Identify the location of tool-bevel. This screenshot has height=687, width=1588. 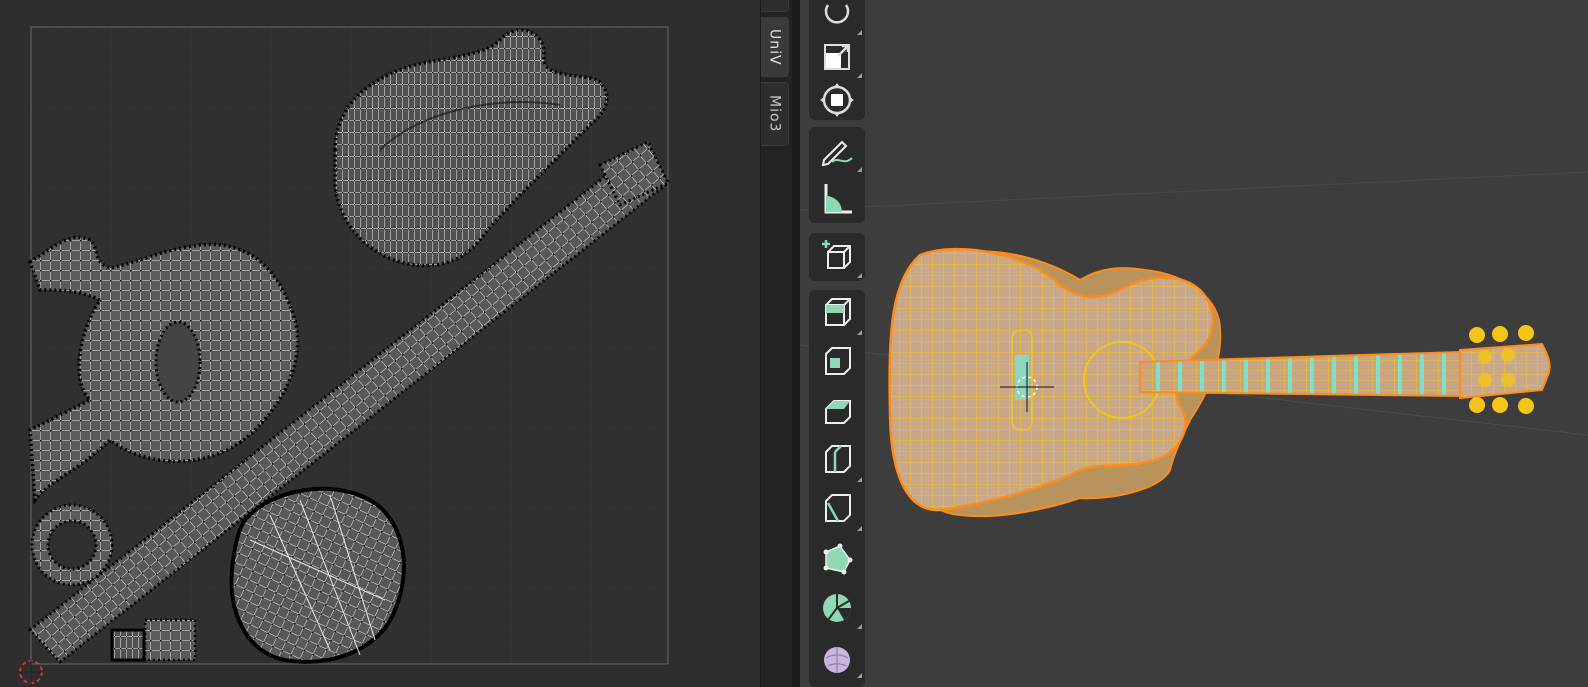
(837, 412).